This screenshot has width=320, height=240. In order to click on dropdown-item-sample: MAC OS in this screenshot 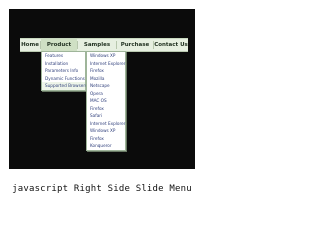, I will do `click(106, 101)`.